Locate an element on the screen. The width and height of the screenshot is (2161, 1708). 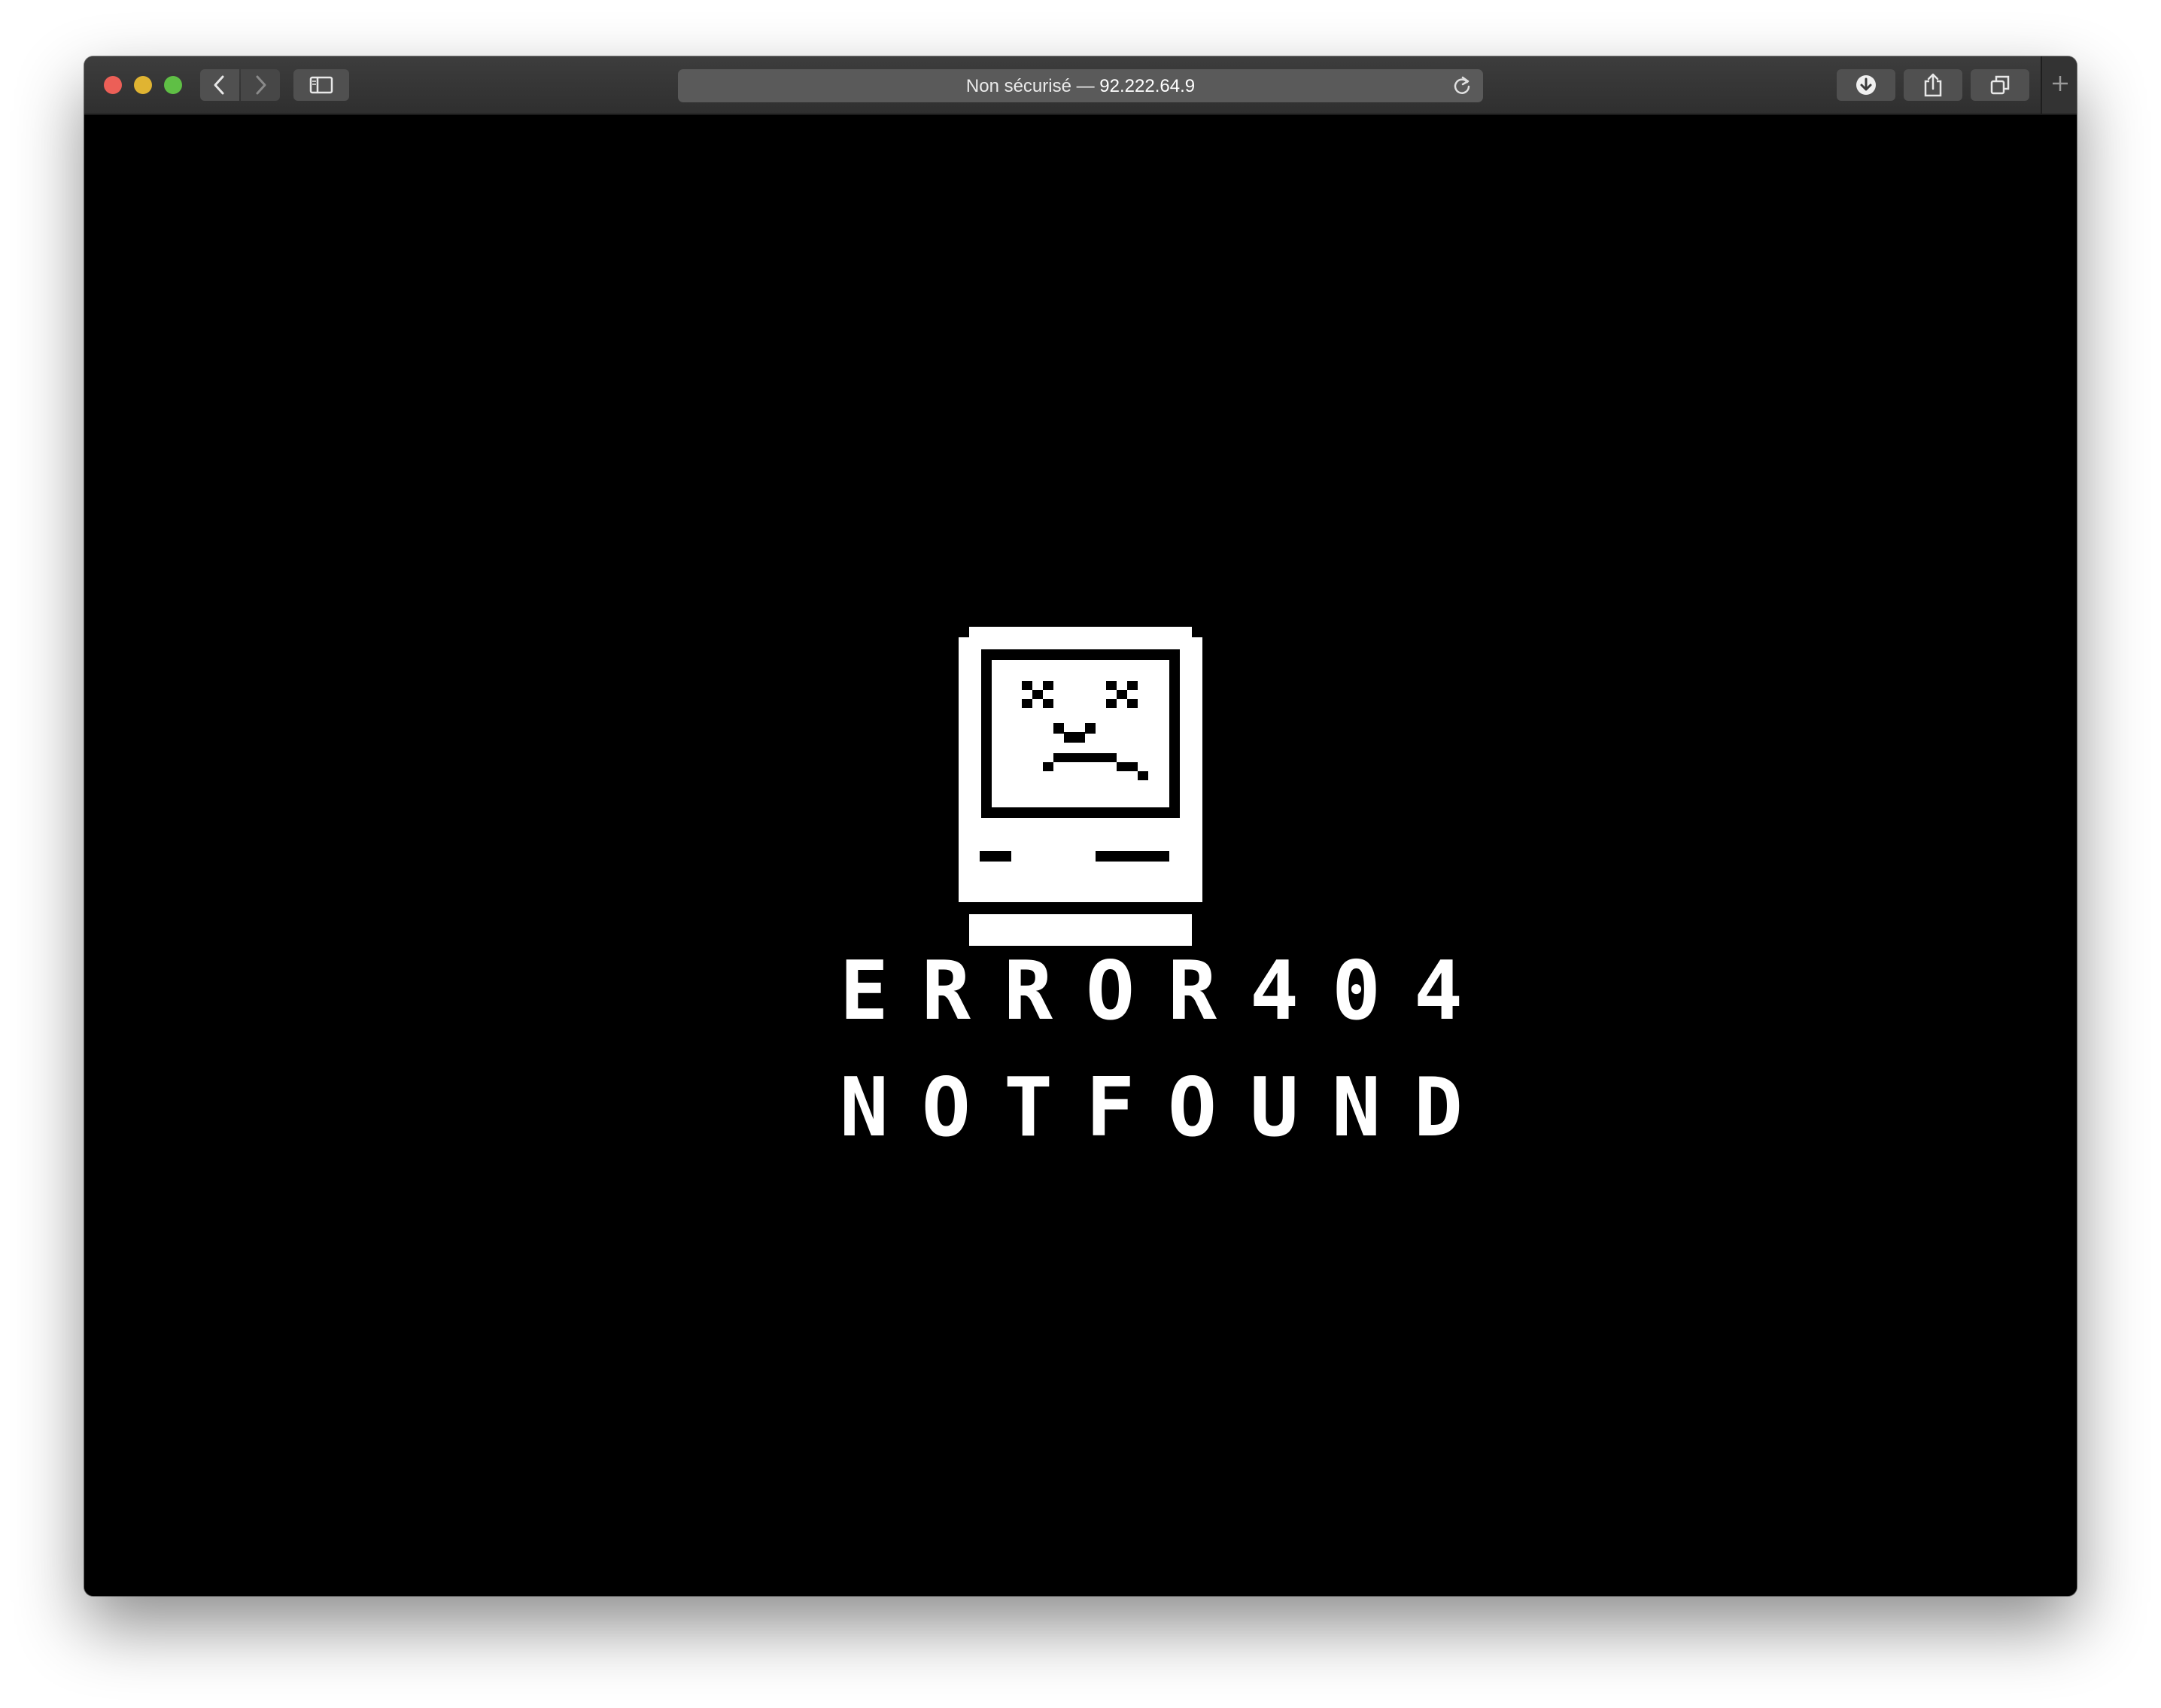
chevron-right-icon is located at coordinates (260, 85).